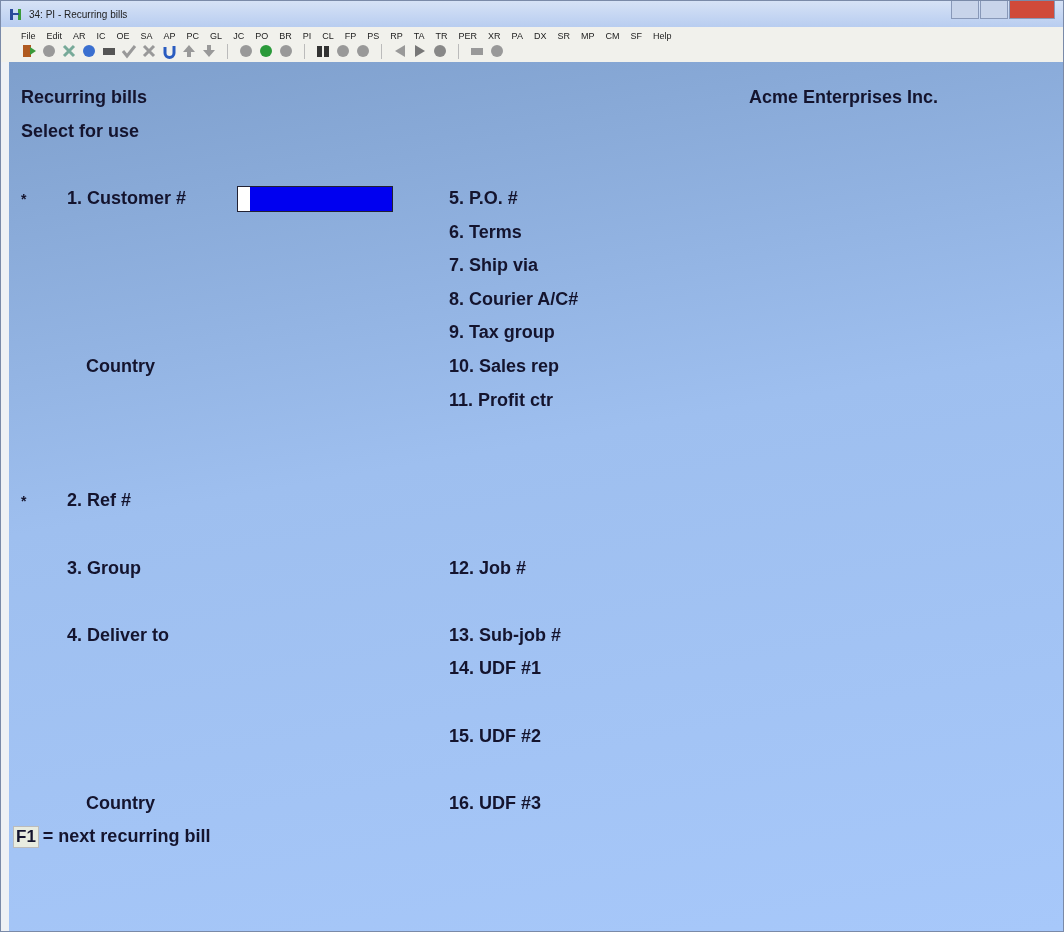  What do you see at coordinates (612, 36) in the screenshot?
I see `menu-item: CM` at bounding box center [612, 36].